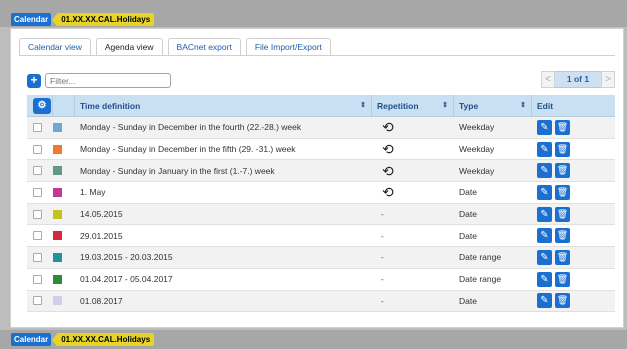 The image size is (627, 349). I want to click on table-row: 19.03.2015 - 20.03.2015 - Date range ✎ 🗑, so click(321, 258).